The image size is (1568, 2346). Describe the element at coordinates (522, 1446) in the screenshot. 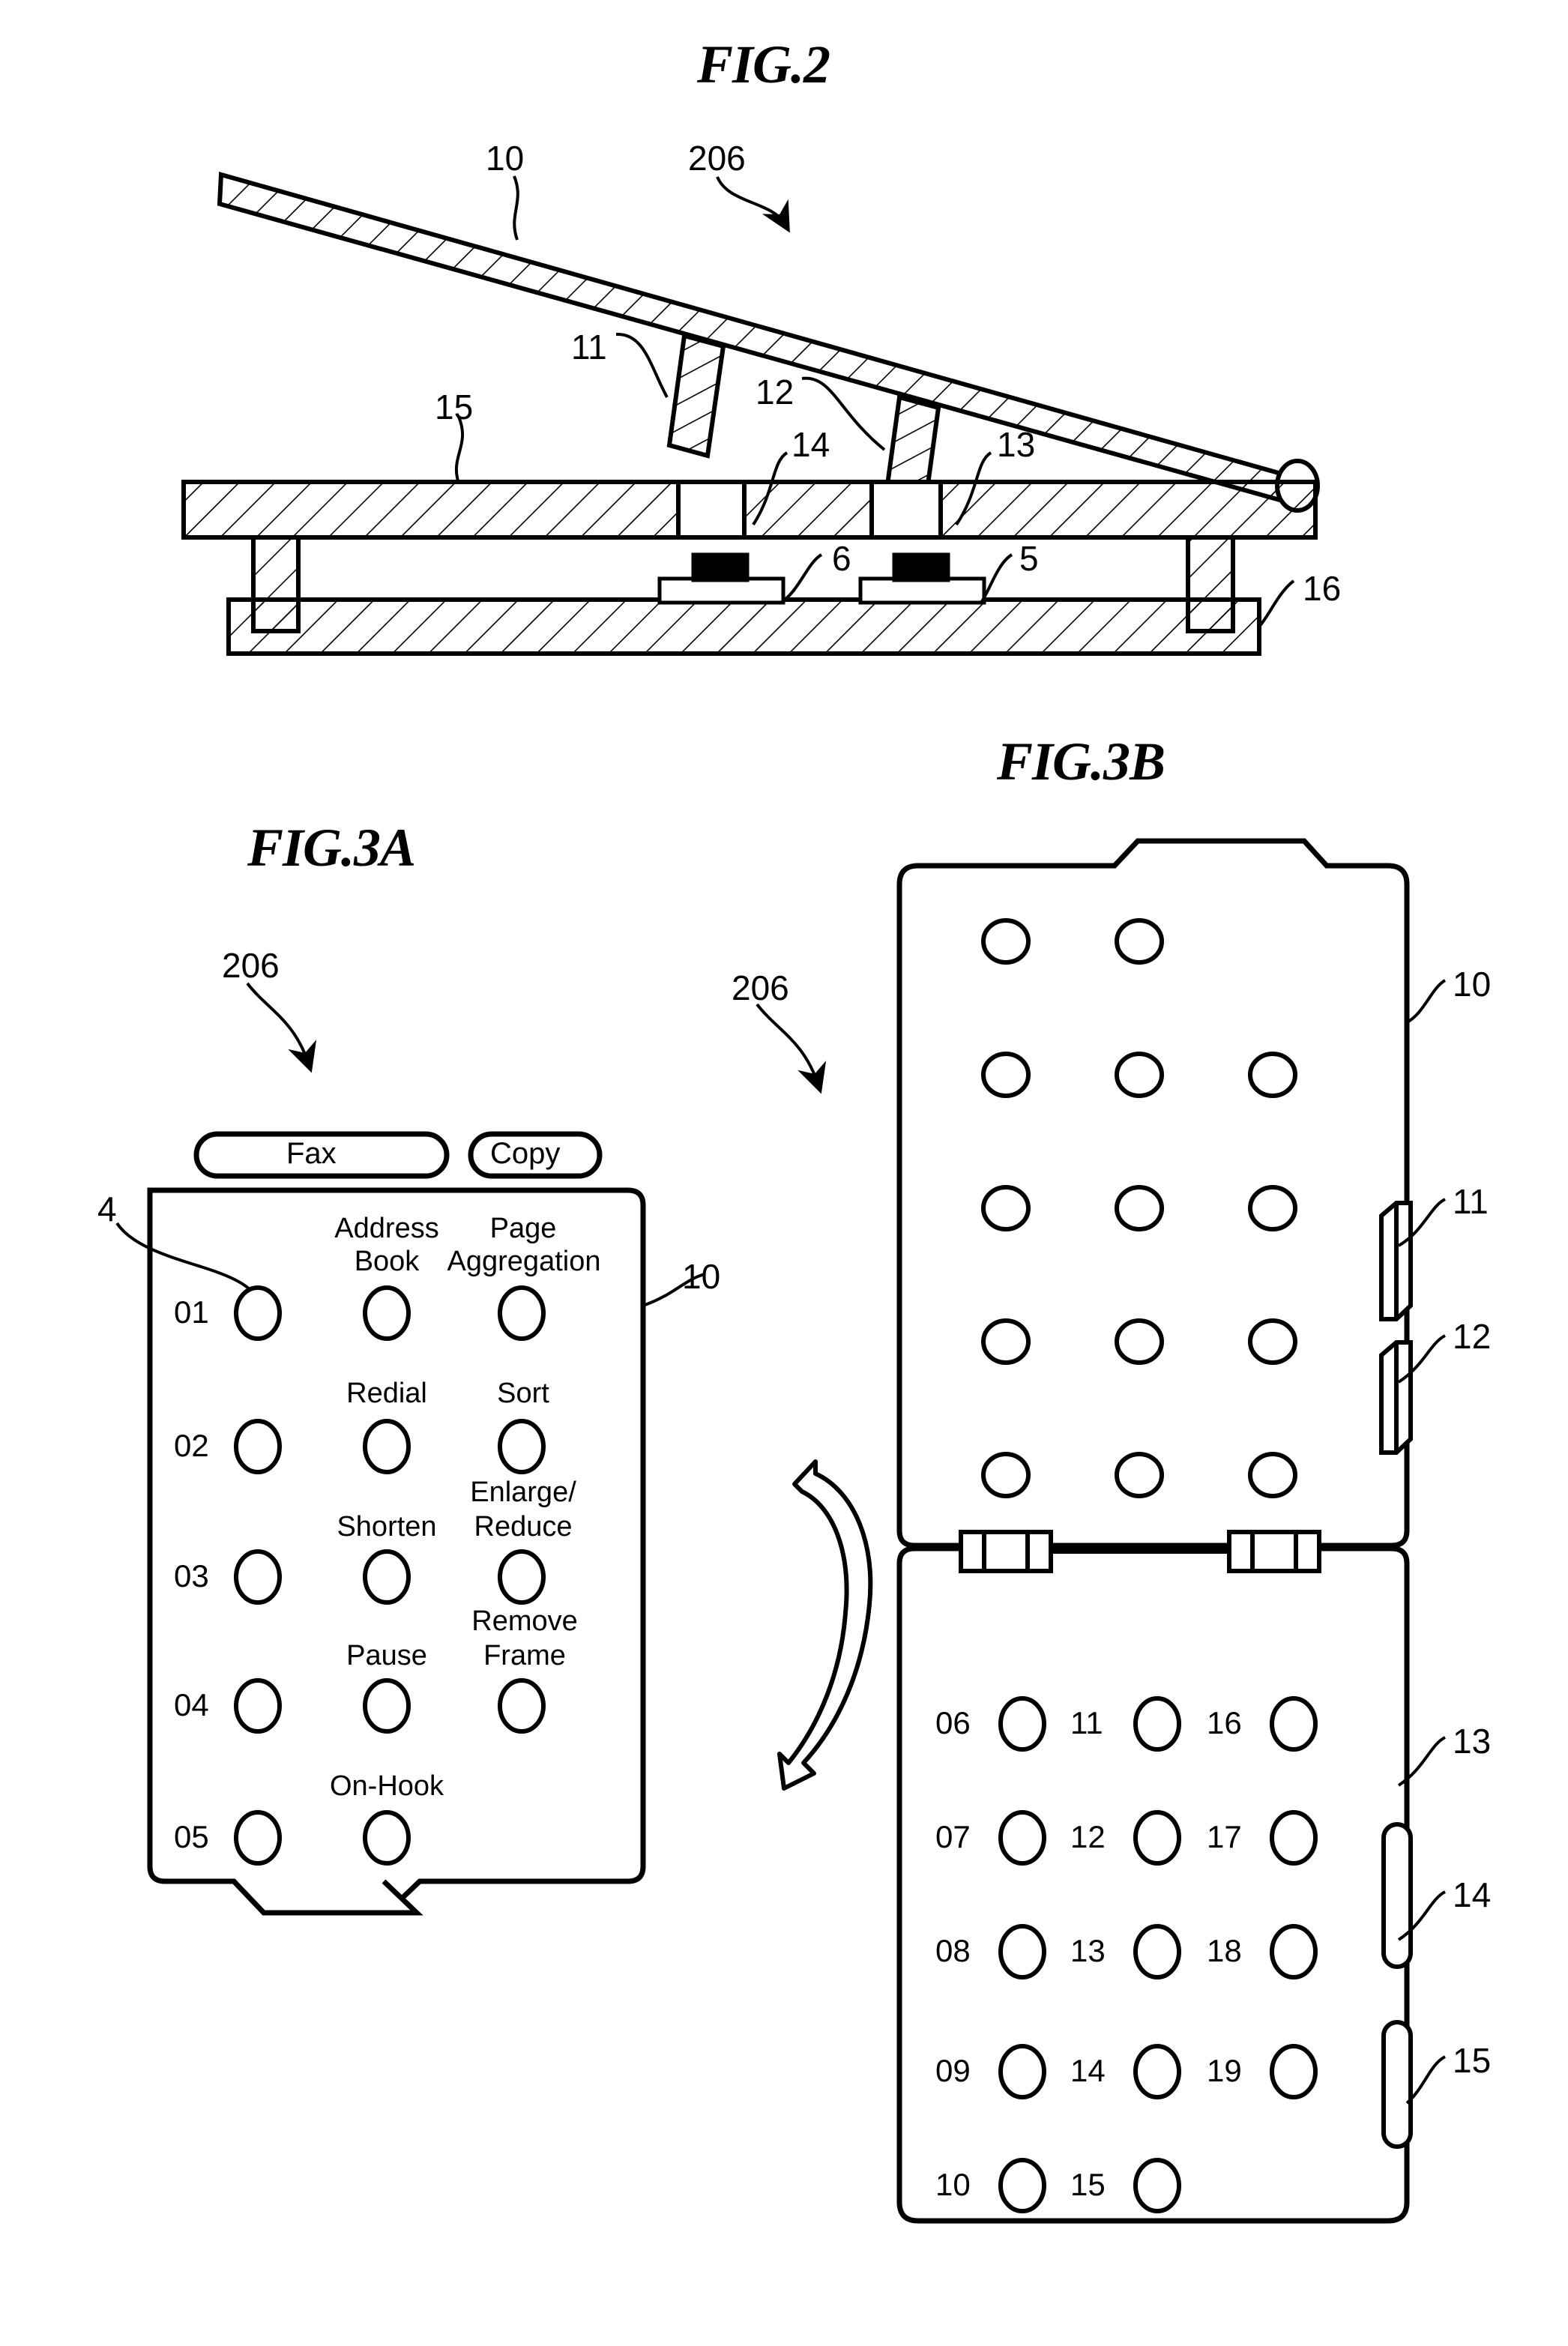

I see `fig3a-key-02-c3` at that location.